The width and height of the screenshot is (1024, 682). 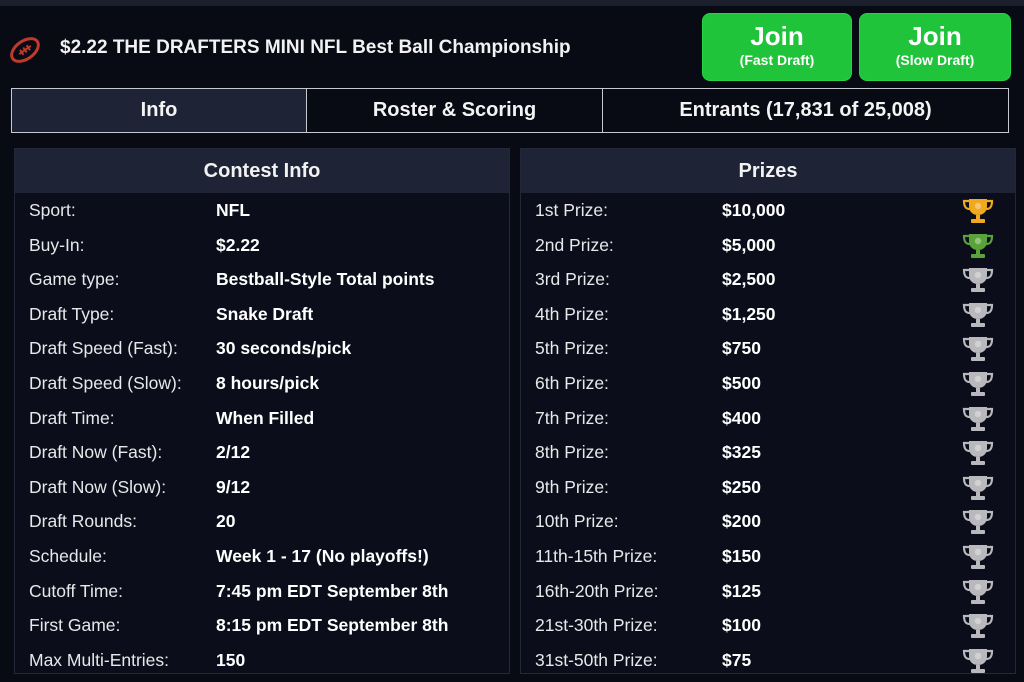 I want to click on join-slow-draft-button: Join (Slow Draft), so click(x=935, y=47).